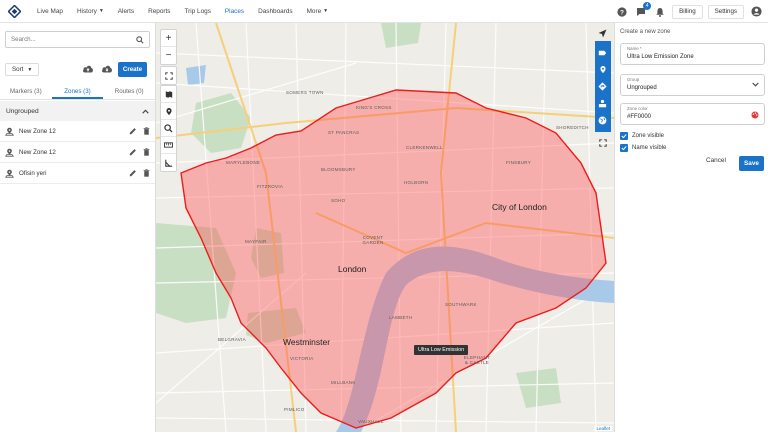 This screenshot has width=768, height=432. I want to click on nav-places-label: Places, so click(234, 11).